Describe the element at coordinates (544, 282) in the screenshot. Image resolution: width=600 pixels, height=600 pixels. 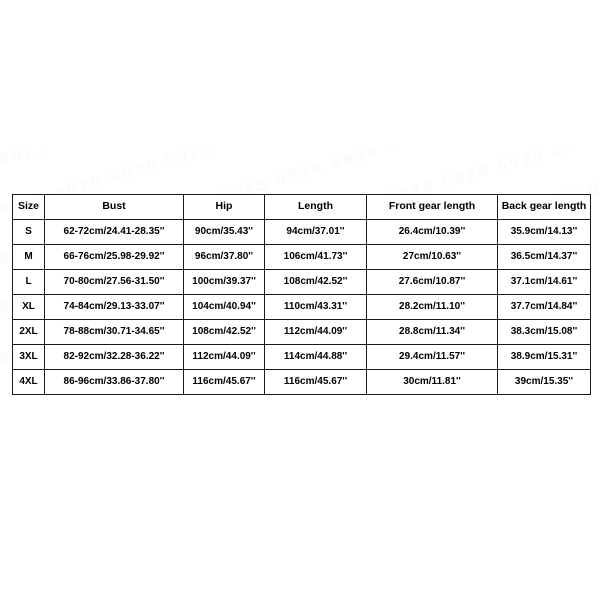
I see `cell-back-gear-length: 37.1cm/14.61''` at that location.